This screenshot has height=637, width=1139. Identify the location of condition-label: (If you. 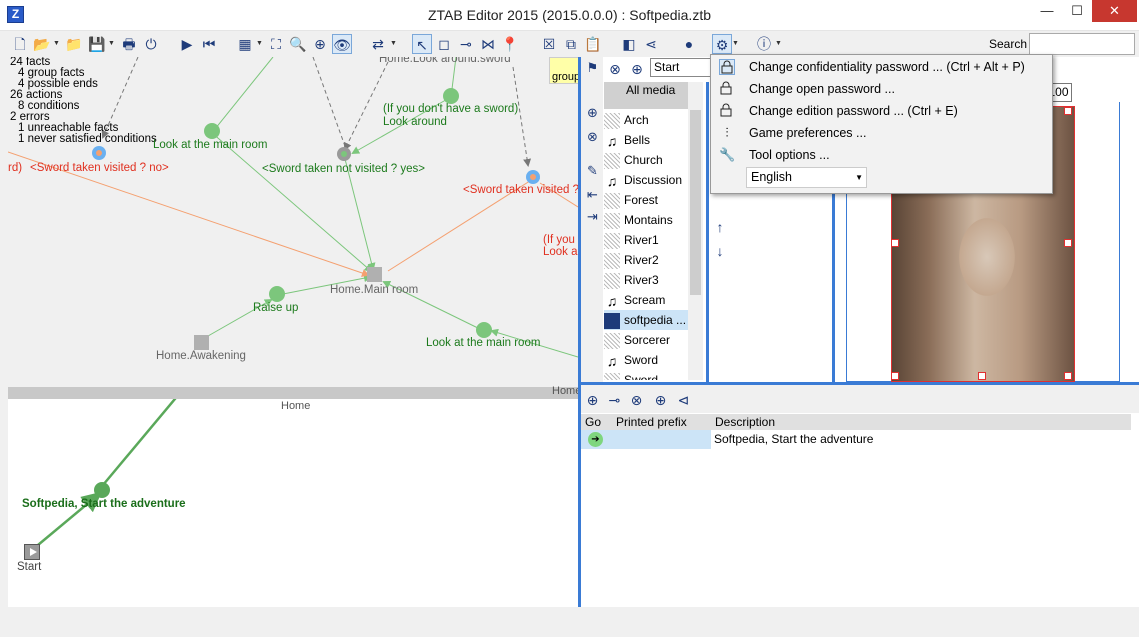
(559, 240).